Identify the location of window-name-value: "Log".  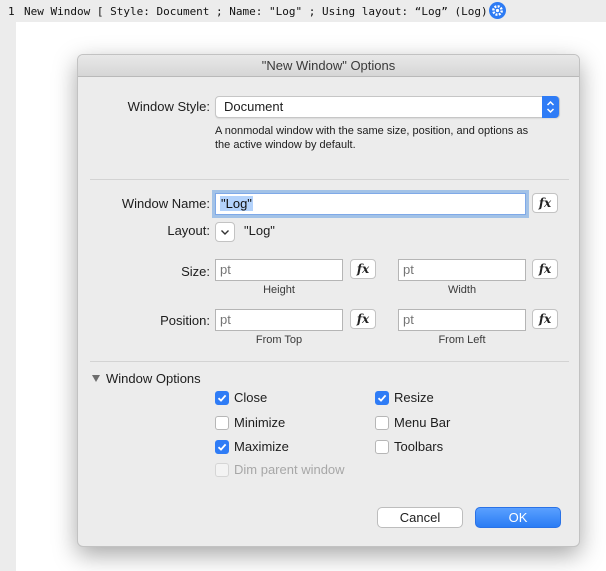
(236, 203).